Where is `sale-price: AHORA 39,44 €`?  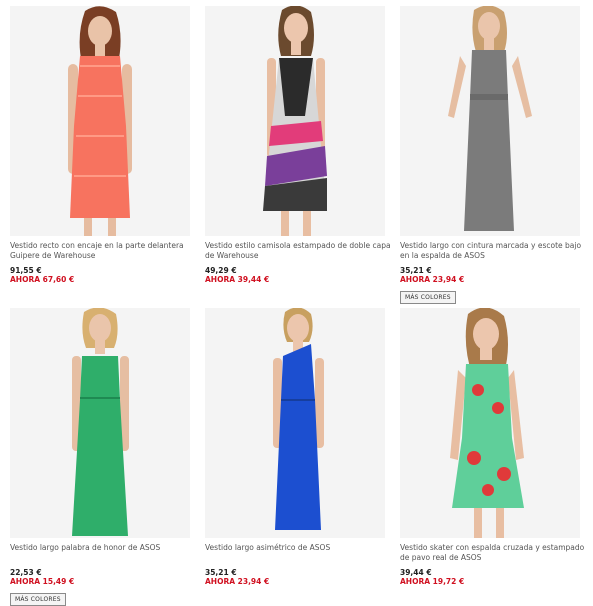
sale-price: AHORA 39,44 € is located at coordinates (237, 279).